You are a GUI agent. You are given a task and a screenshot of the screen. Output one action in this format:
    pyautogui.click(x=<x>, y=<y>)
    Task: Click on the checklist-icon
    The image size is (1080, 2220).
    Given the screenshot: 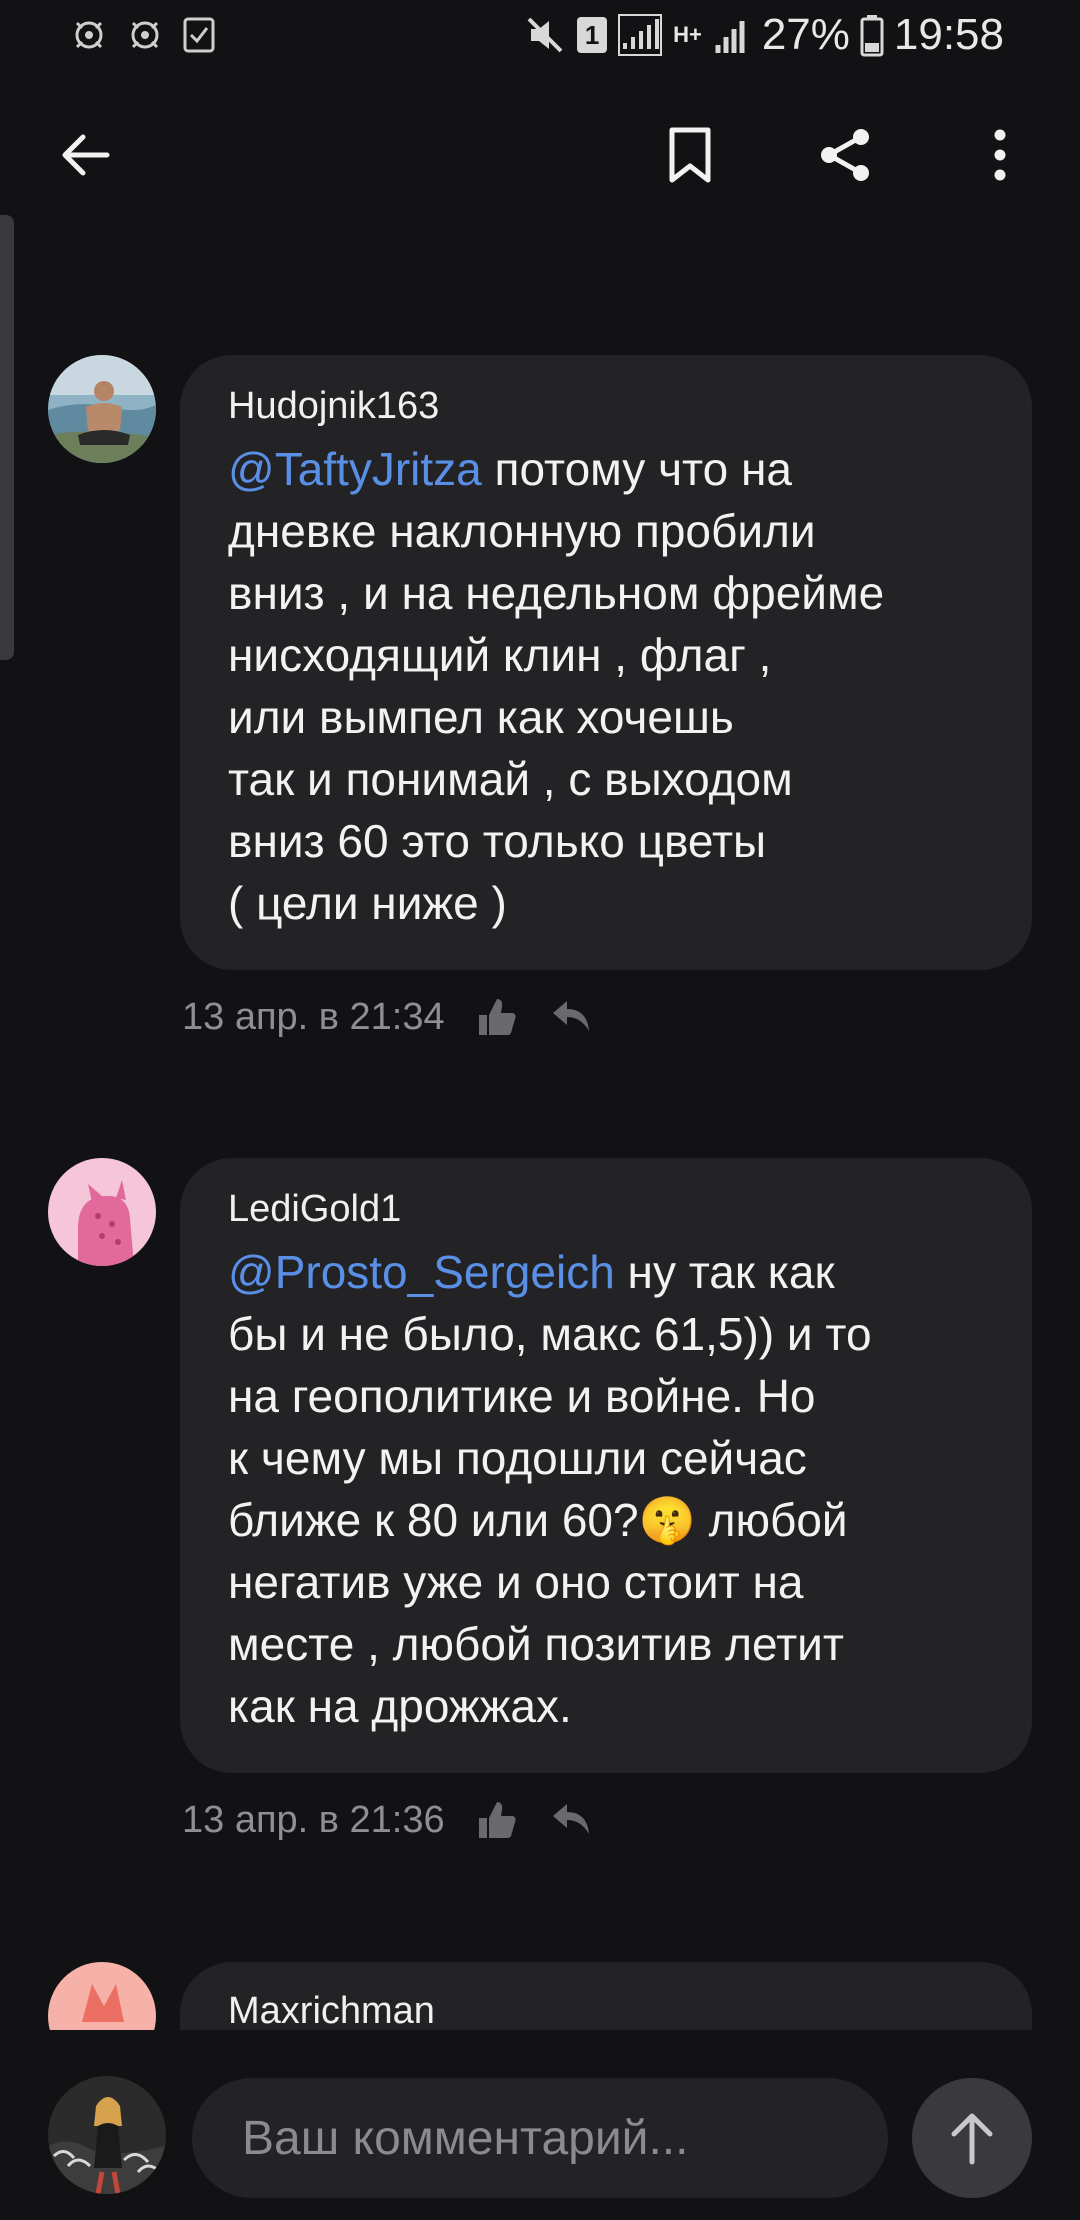 What is the action you would take?
    pyautogui.click(x=199, y=35)
    